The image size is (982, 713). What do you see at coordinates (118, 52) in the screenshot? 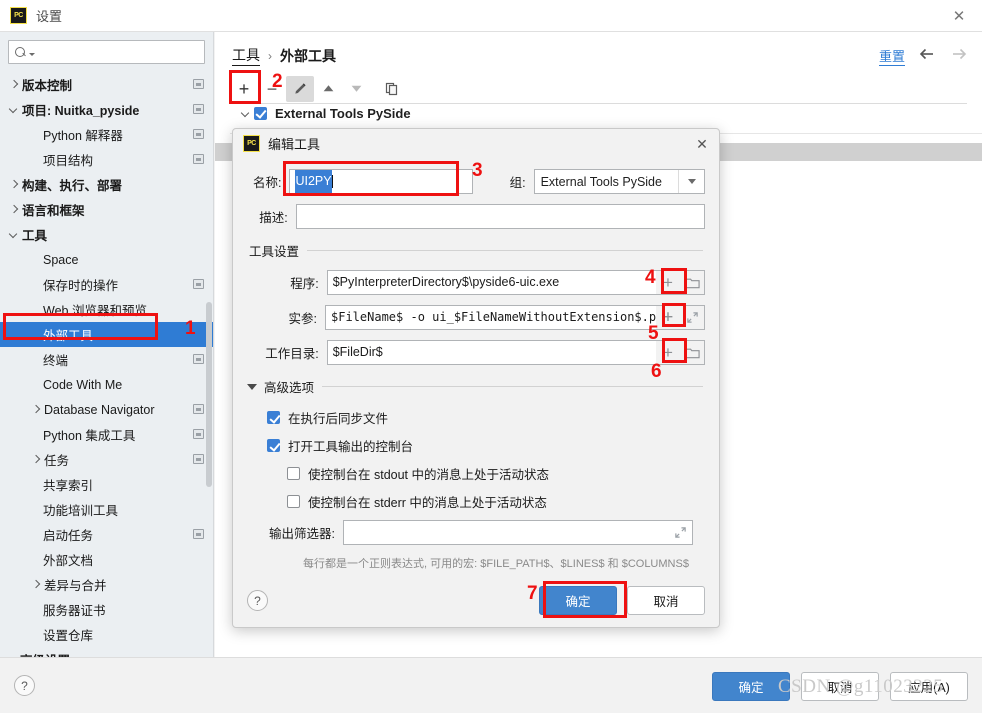
I see `search-input` at bounding box center [118, 52].